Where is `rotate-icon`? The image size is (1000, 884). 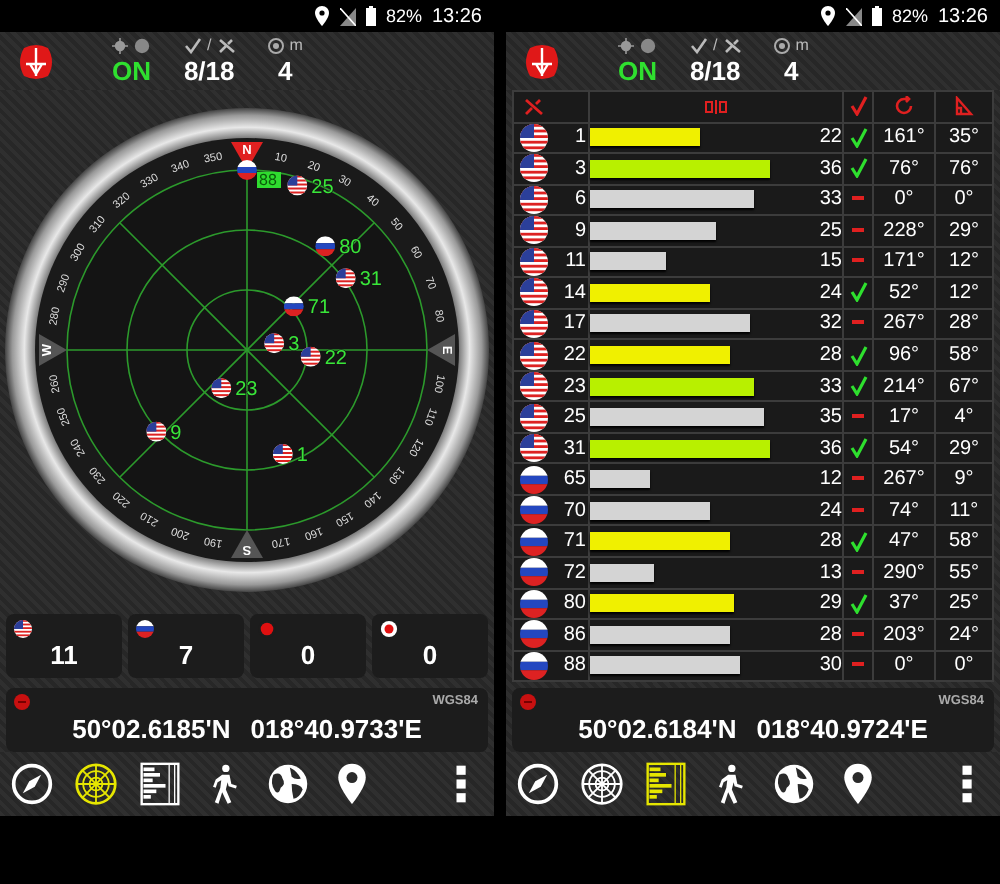 rotate-icon is located at coordinates (904, 106).